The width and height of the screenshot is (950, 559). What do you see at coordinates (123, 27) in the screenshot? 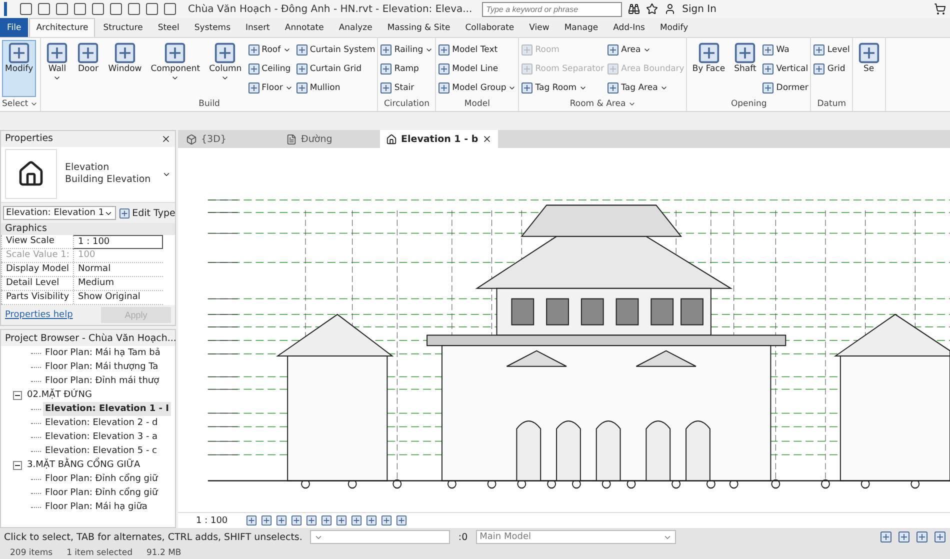
I see `ribbon-tab: Structure` at bounding box center [123, 27].